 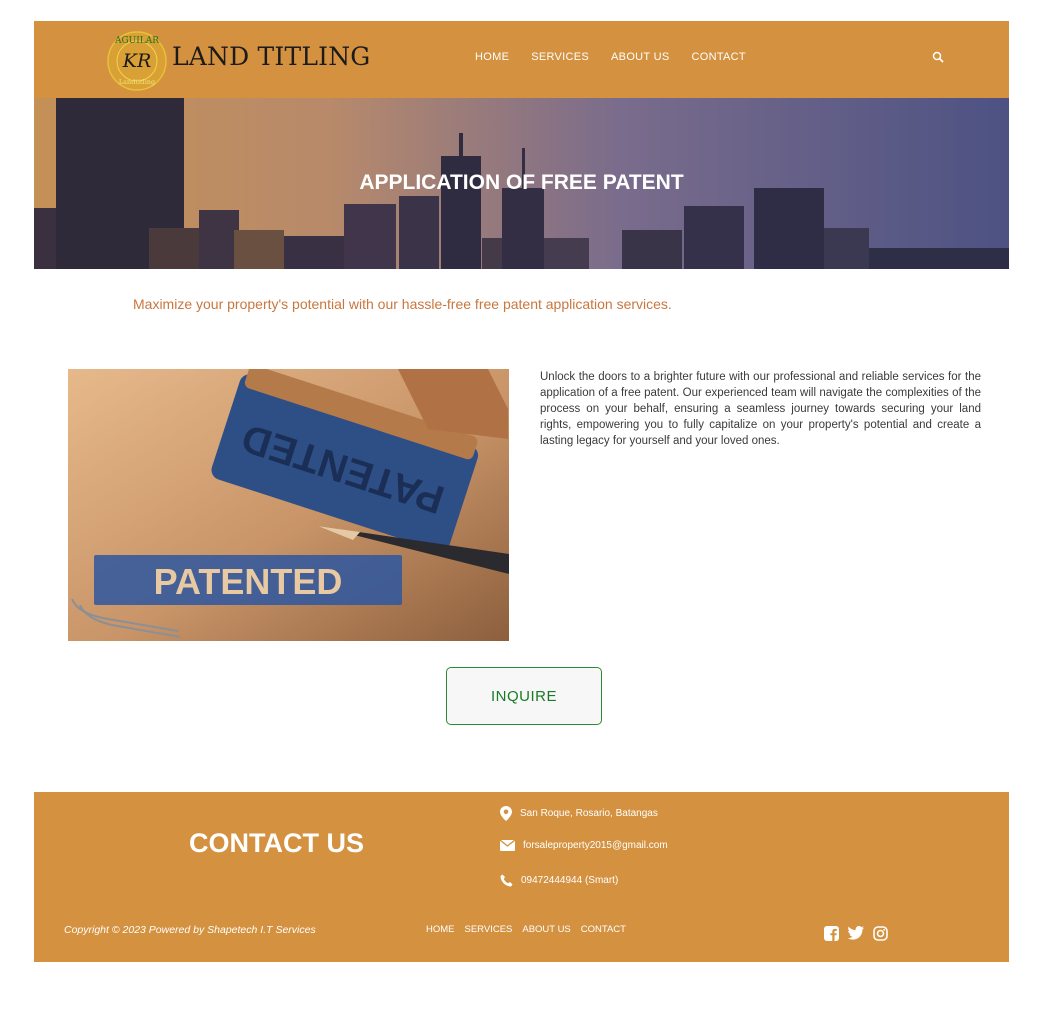 What do you see at coordinates (489, 929) in the screenshot?
I see `footer-nav-services: SERVICES` at bounding box center [489, 929].